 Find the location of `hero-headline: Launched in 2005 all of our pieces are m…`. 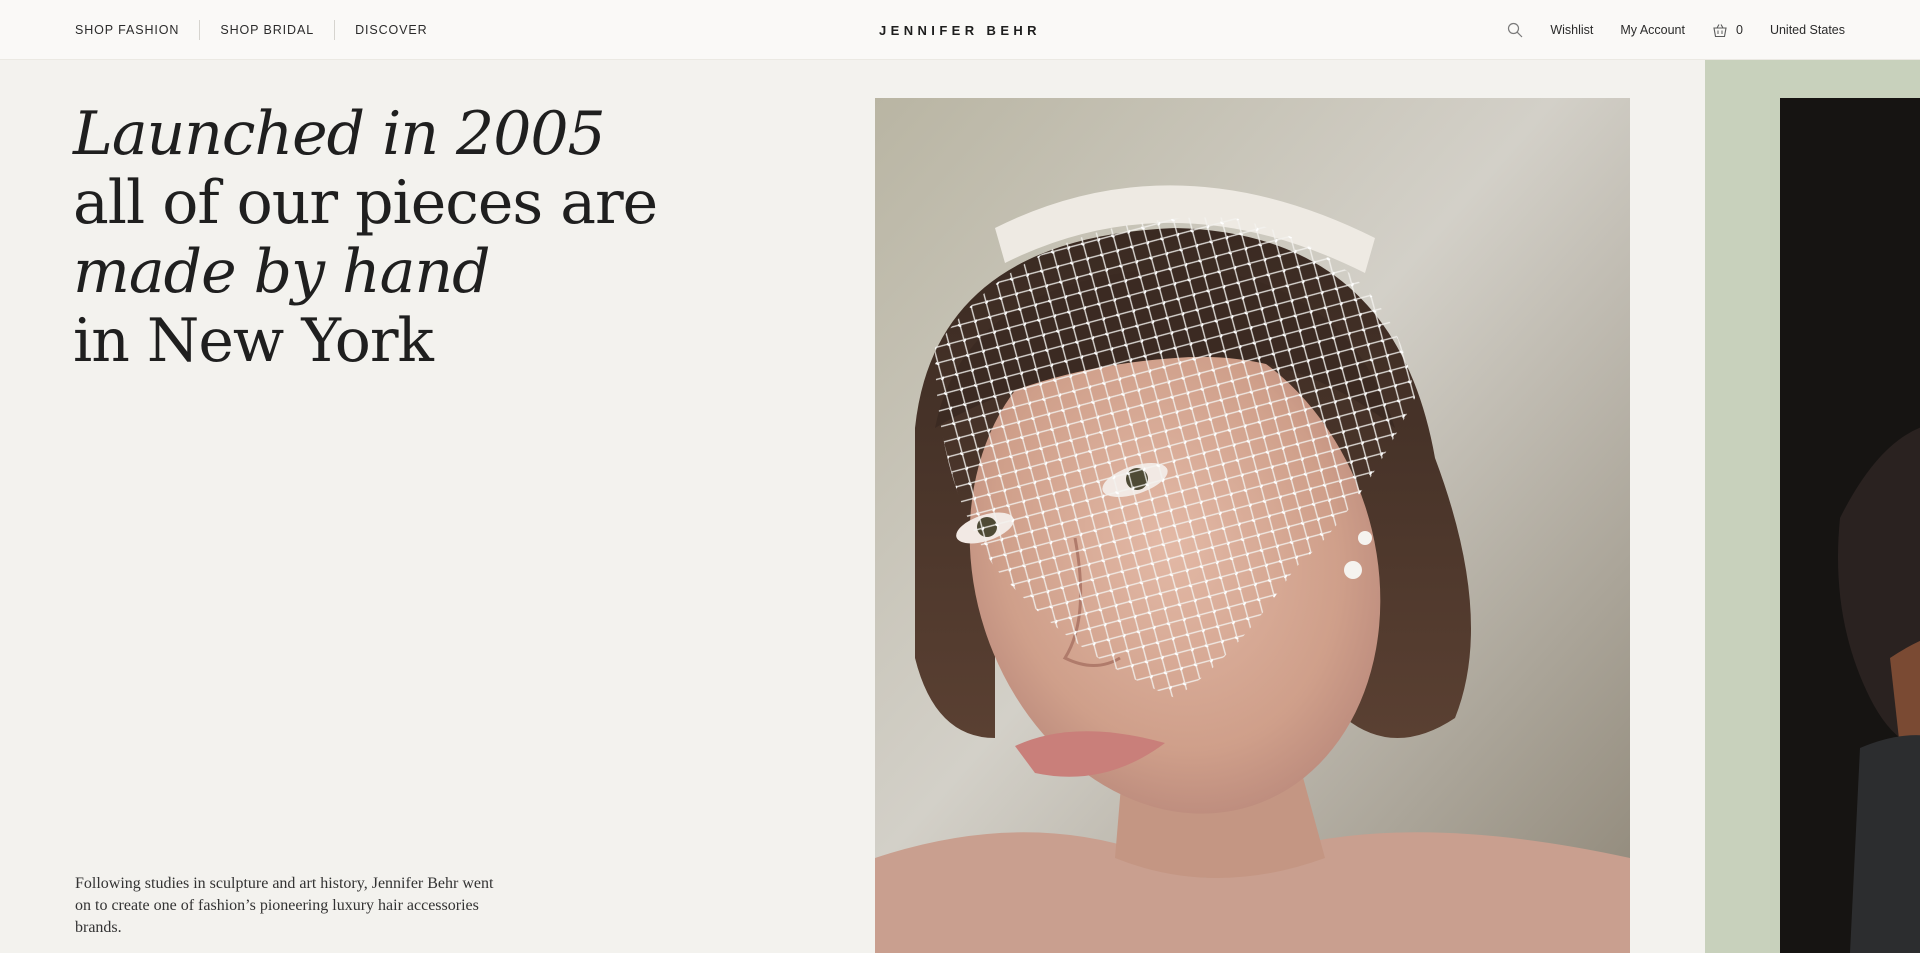

hero-headline: Launched in 2005 all of our pieces are m… is located at coordinates (365, 237).